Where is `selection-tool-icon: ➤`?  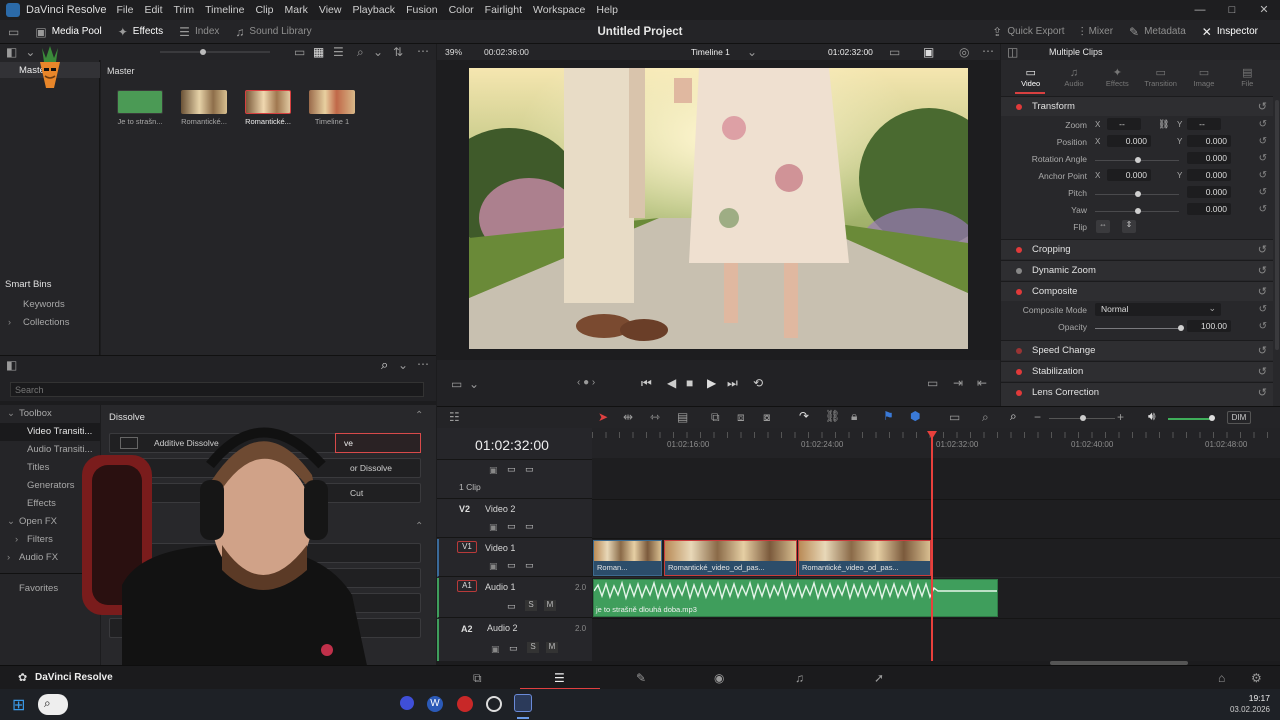
selection-tool-icon: ➤ is located at coordinates (603, 417).